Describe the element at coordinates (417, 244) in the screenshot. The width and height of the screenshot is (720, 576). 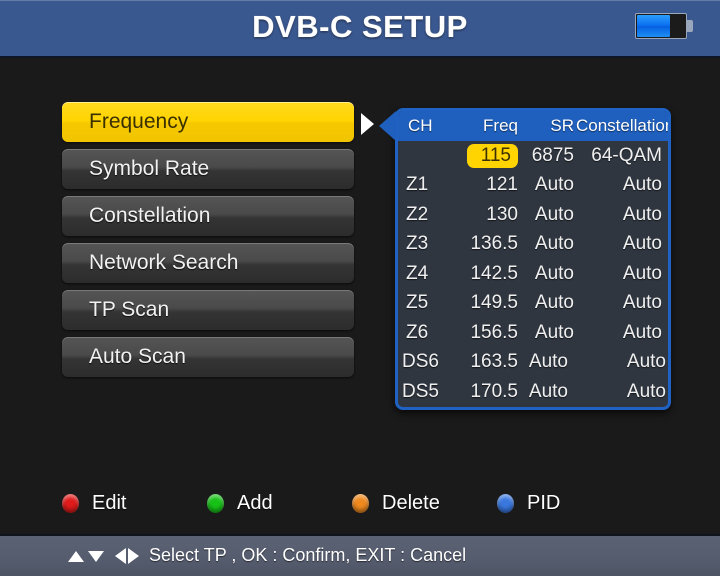
I see `cell-ch: Z3` at that location.